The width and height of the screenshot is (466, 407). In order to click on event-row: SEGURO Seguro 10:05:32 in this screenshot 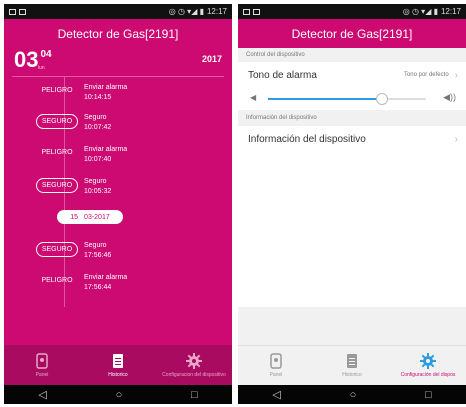, I will do `click(118, 190)`.